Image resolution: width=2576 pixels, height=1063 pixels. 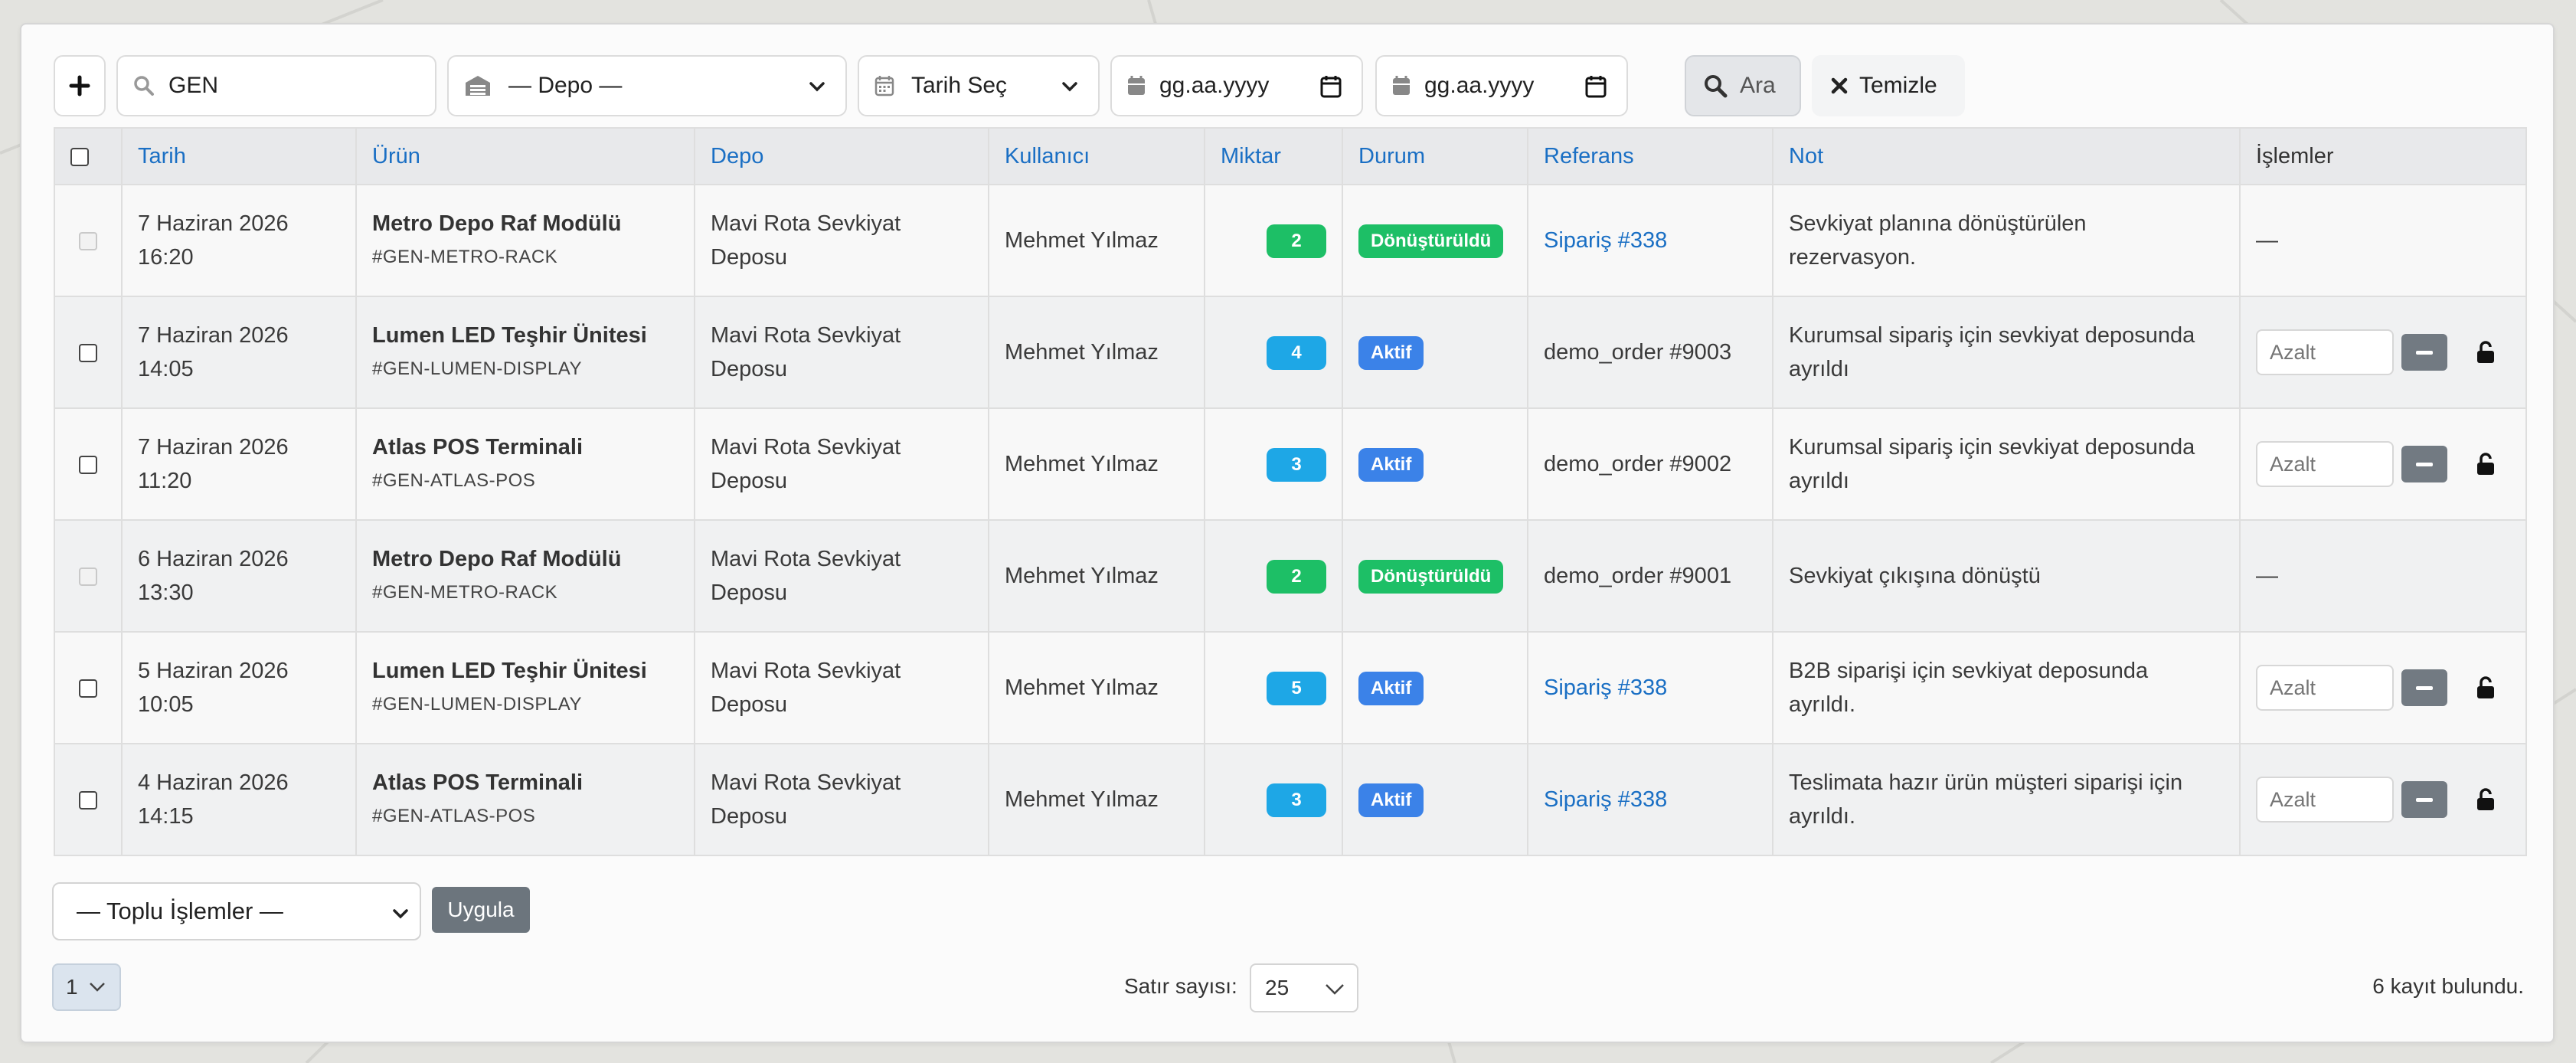 What do you see at coordinates (1296, 688) in the screenshot?
I see `qty-badge: 5` at bounding box center [1296, 688].